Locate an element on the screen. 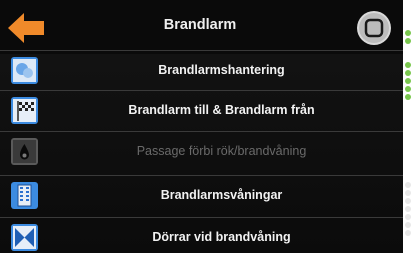 The image size is (414, 253). checkered-flag-icon is located at coordinates (24, 110).